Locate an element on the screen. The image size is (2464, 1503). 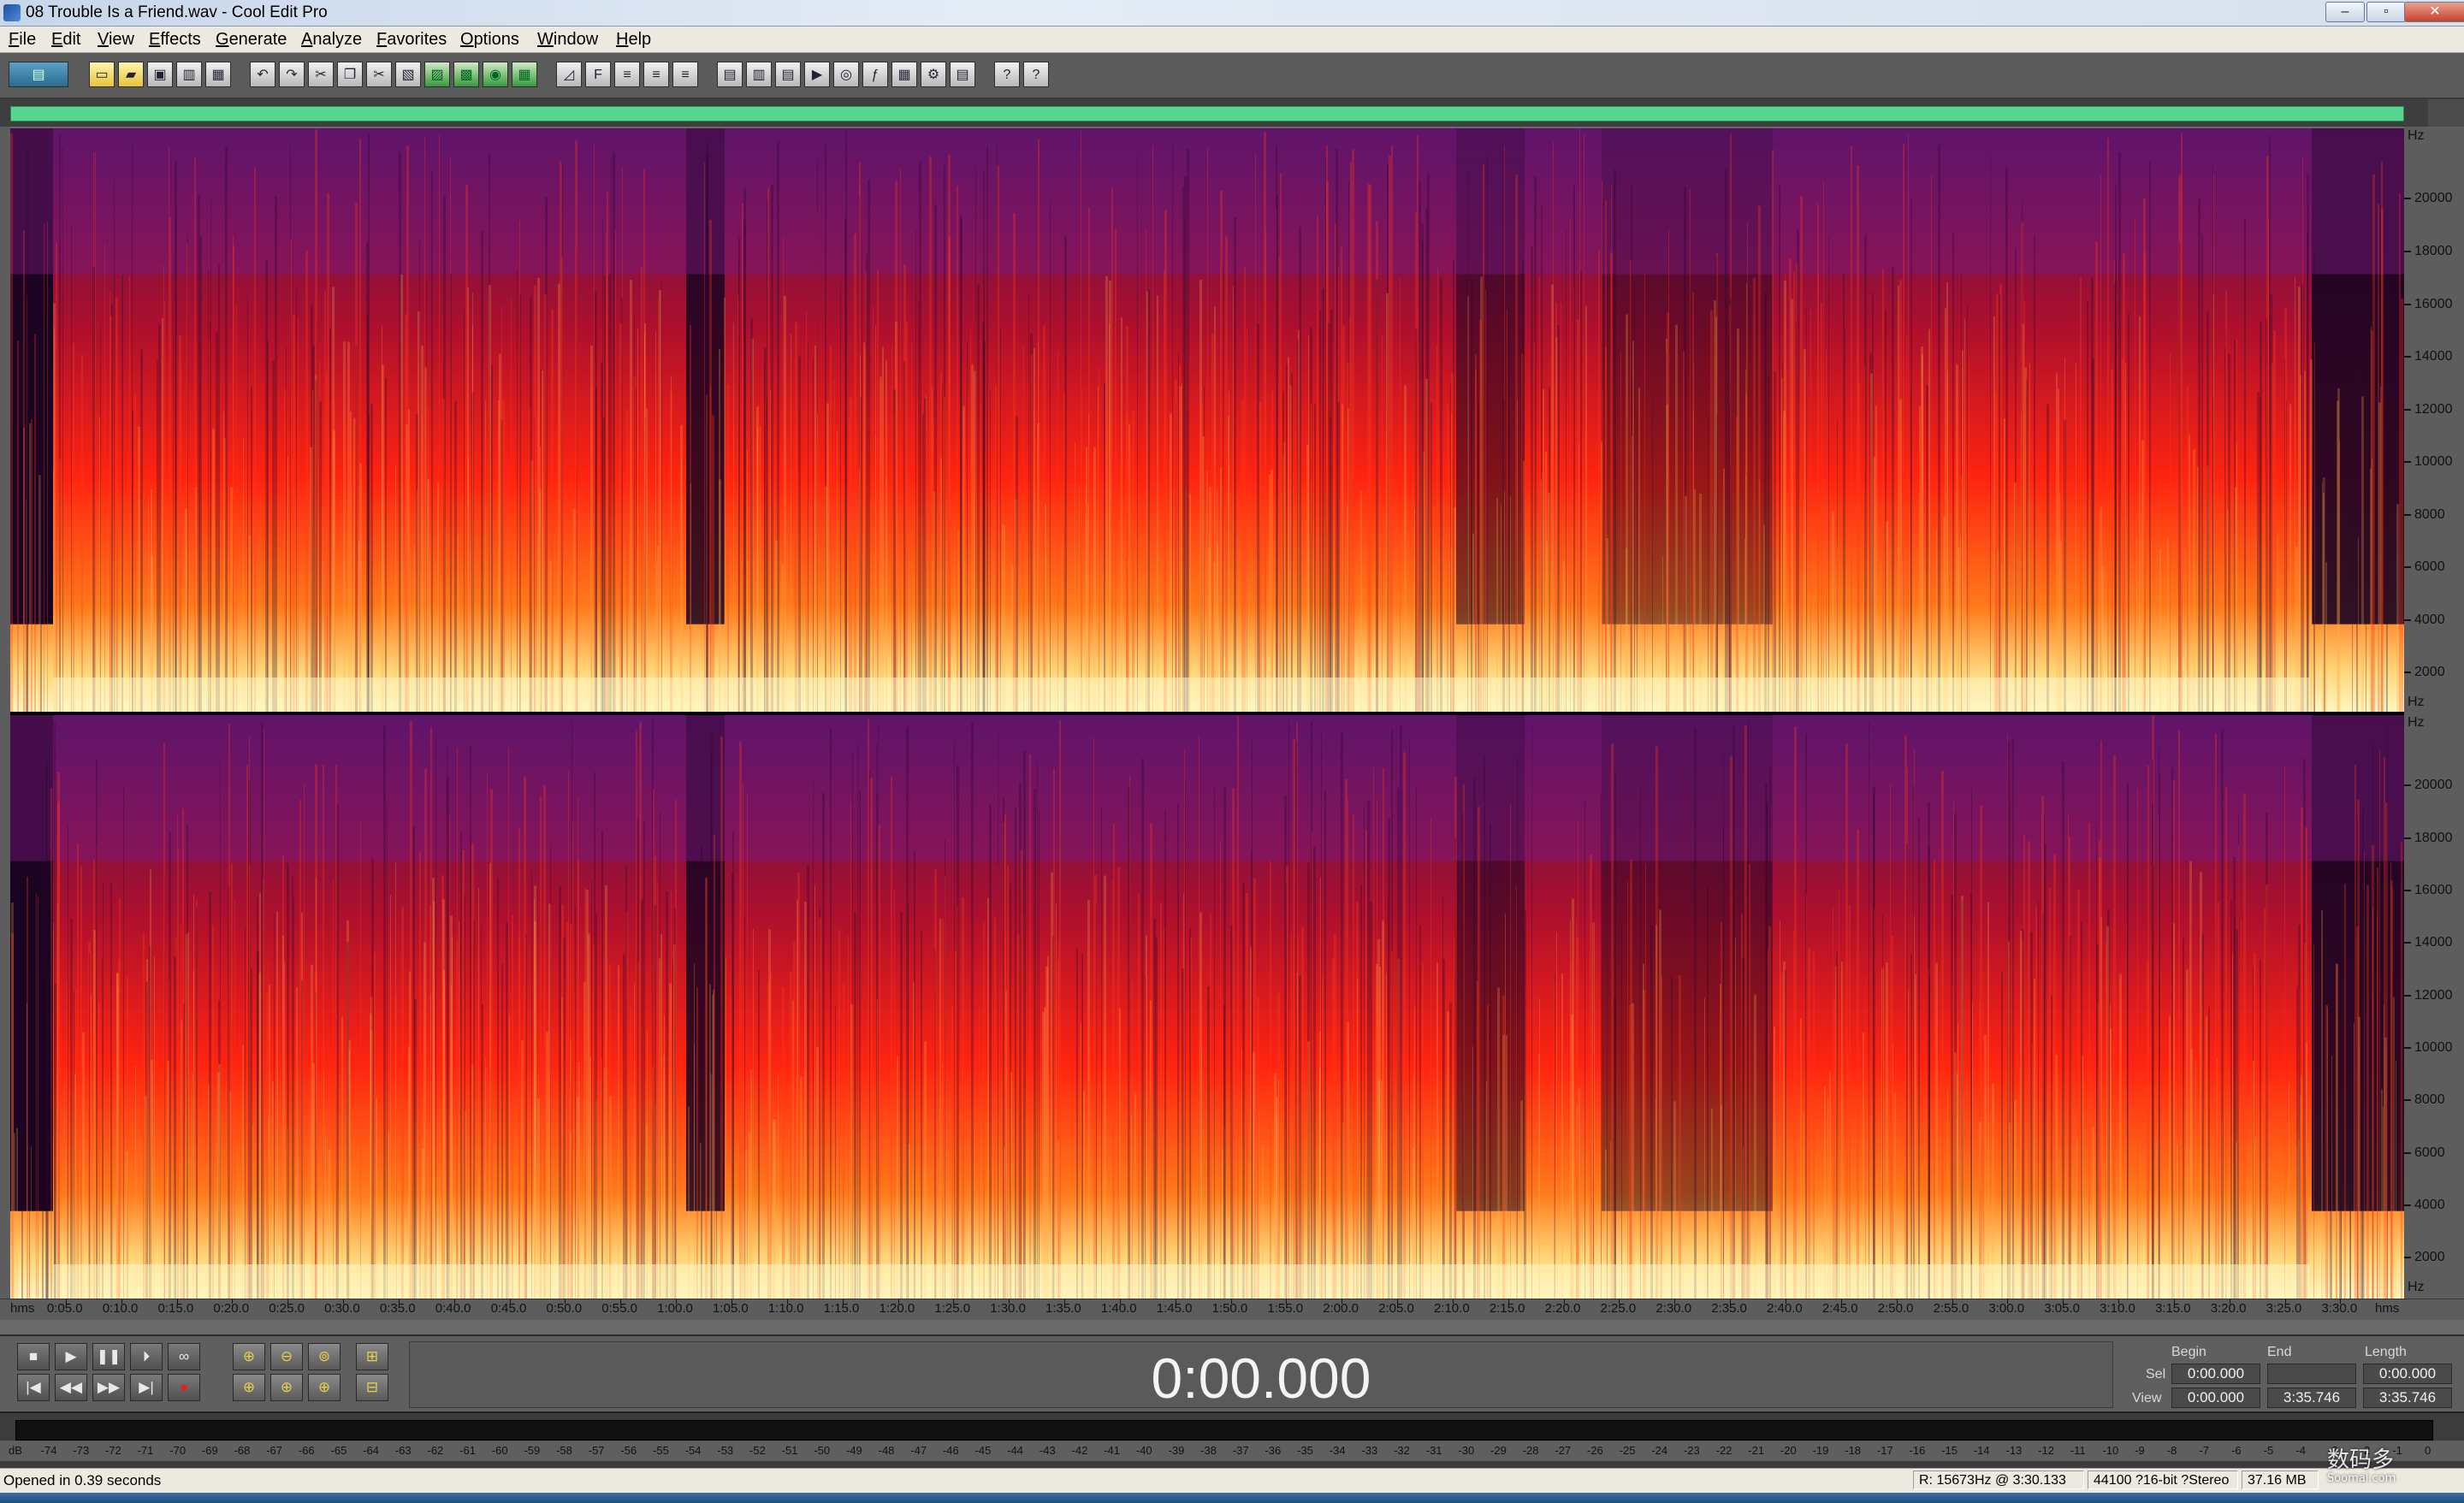
rewind-button: ◀◀ is located at coordinates (71, 1387).